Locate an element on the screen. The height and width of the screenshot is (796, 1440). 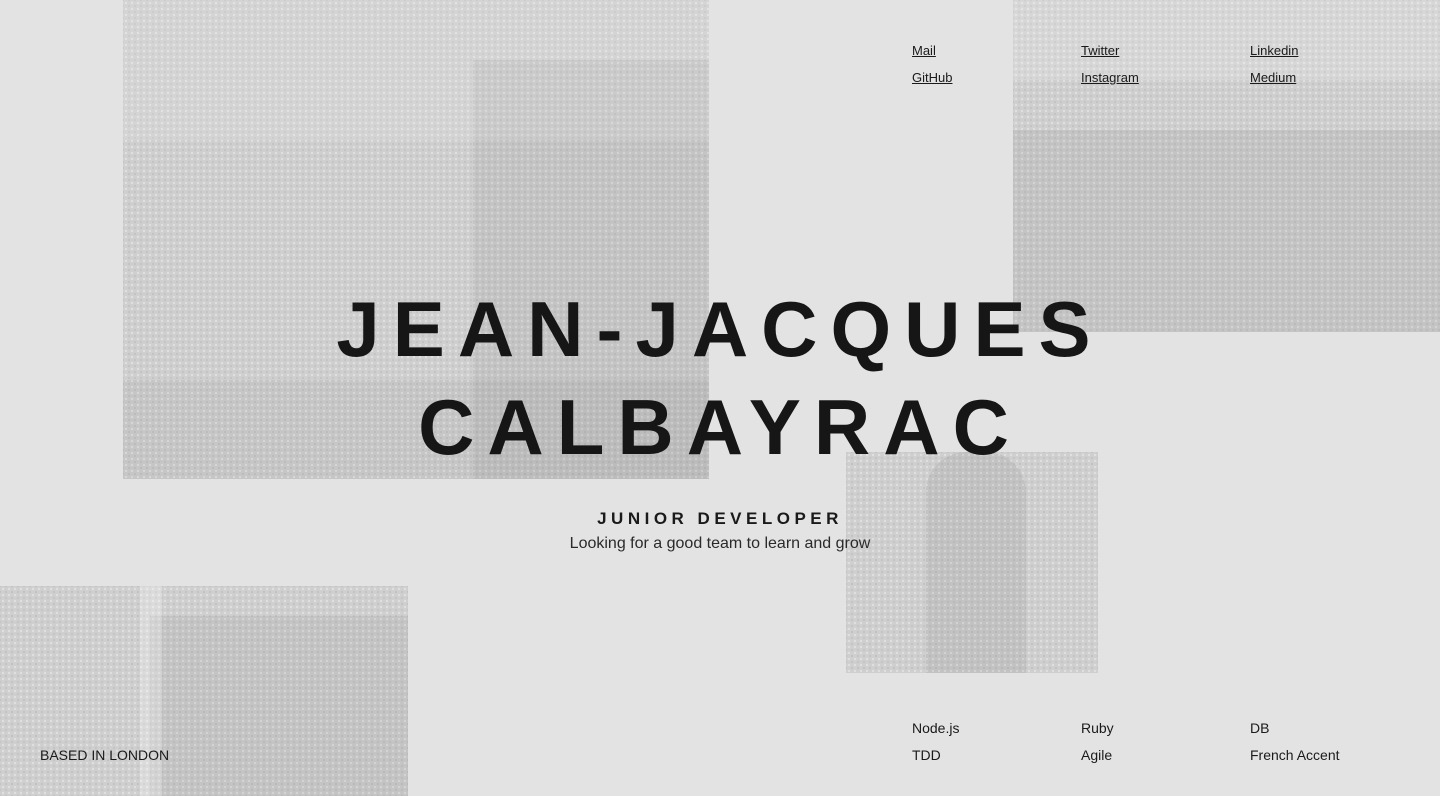
link-instagram: Instagram is located at coordinates (1165, 77).